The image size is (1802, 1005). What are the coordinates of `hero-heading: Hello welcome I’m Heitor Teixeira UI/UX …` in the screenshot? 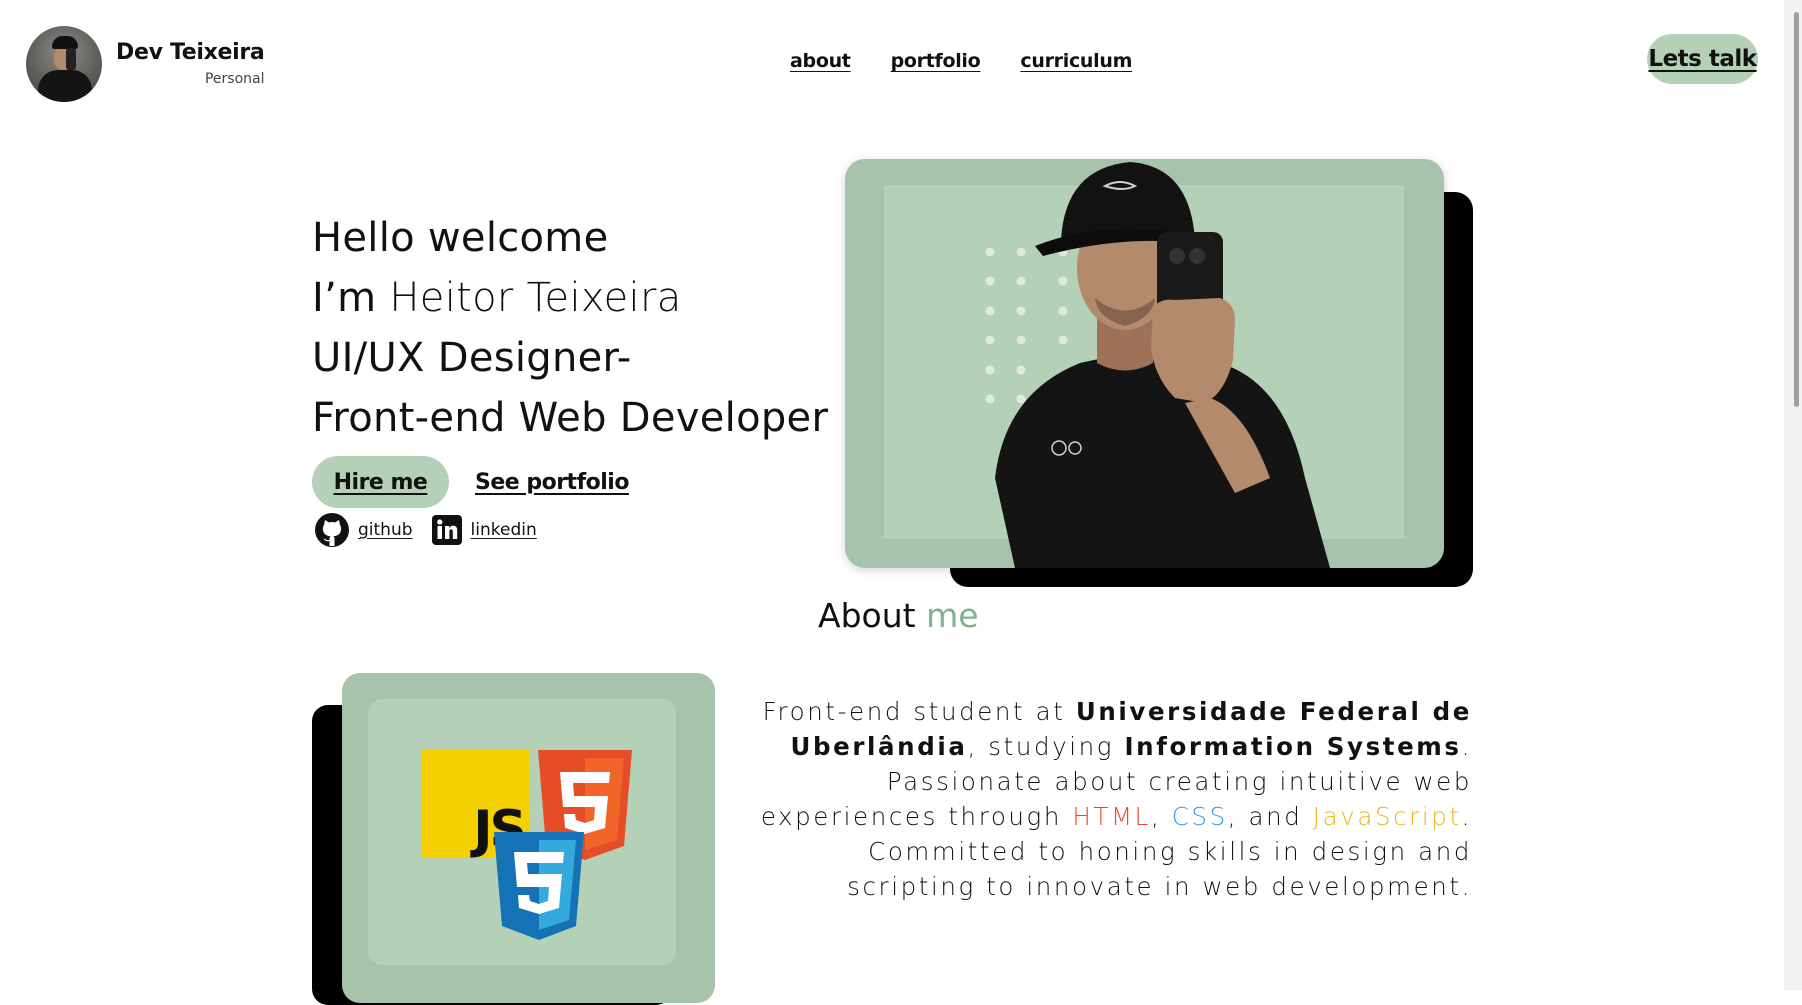 It's located at (570, 328).